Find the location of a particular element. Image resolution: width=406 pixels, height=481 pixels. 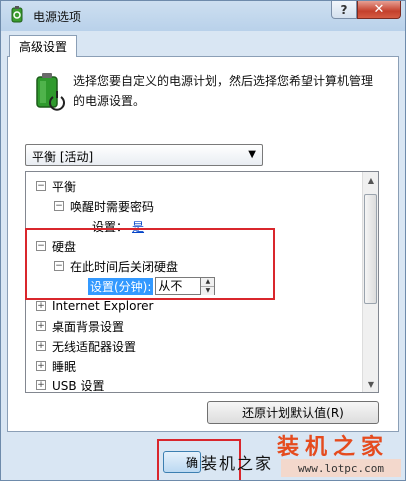

tree-item-balanced: − 平衡 is located at coordinates (56, 186).